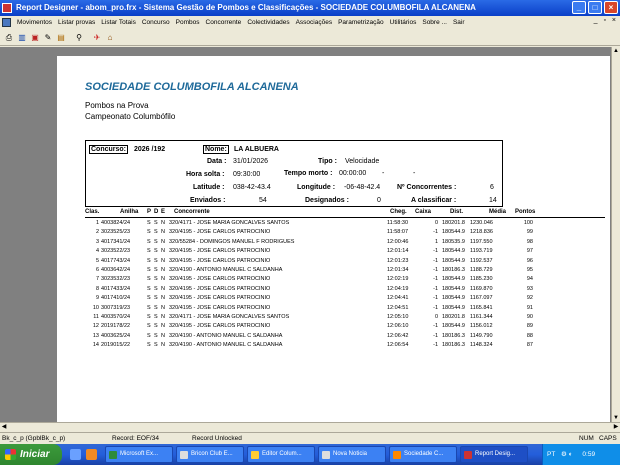 Image resolution: width=620 pixels, height=465 pixels. Describe the element at coordinates (352, 454) in the screenshot. I see `task-nova-noticia: Nova Noticia` at that location.